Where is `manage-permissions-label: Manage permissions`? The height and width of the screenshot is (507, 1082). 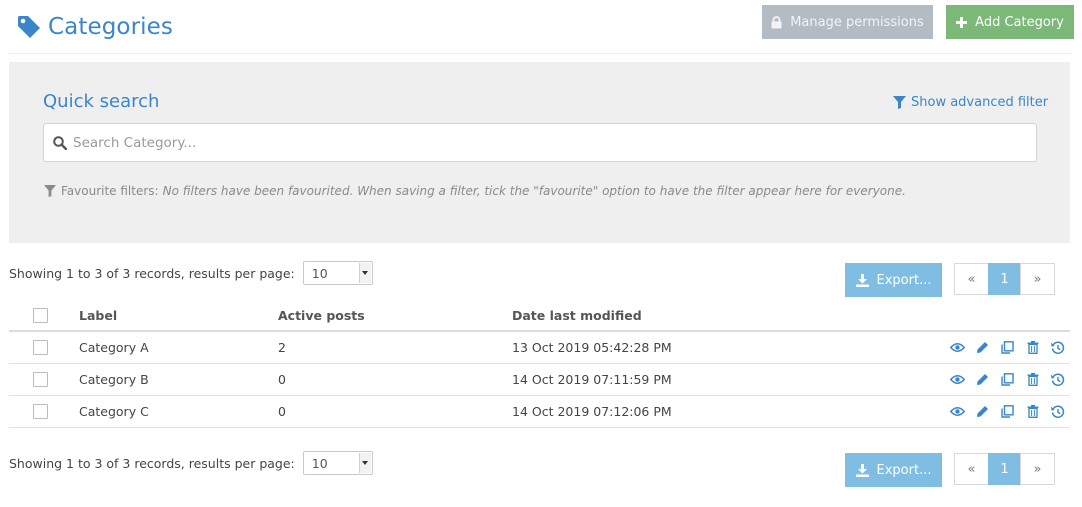
manage-permissions-label: Manage permissions is located at coordinates (857, 22).